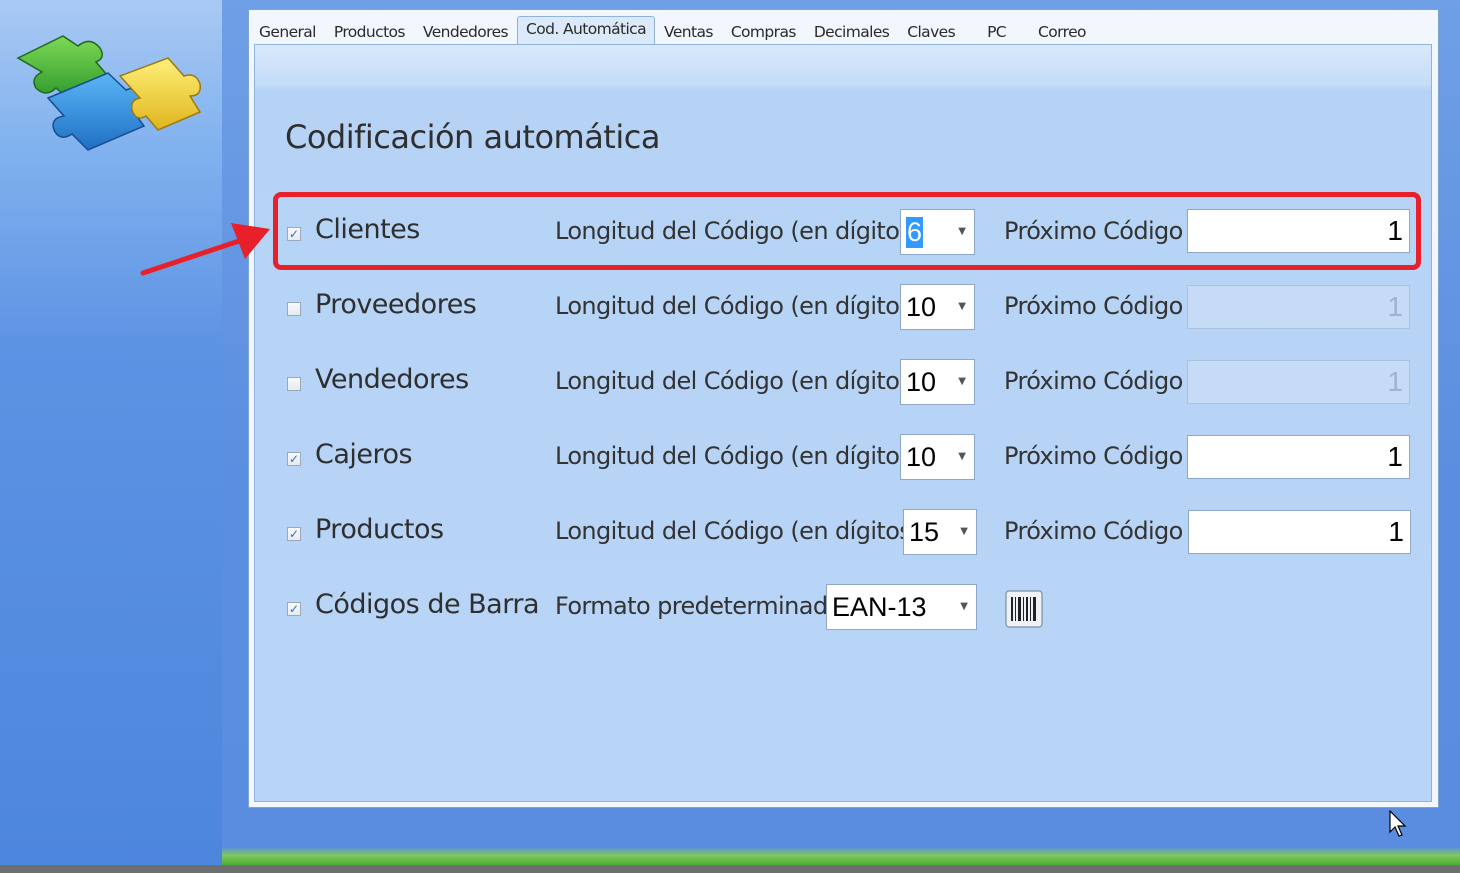 This screenshot has width=1460, height=873. I want to click on tab-correo: Correo, so click(1062, 33).